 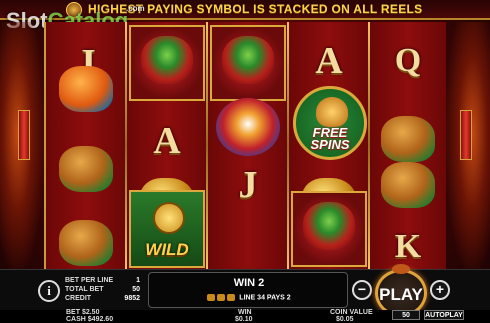 I want to click on reel-1: J, so click(x=86, y=145).